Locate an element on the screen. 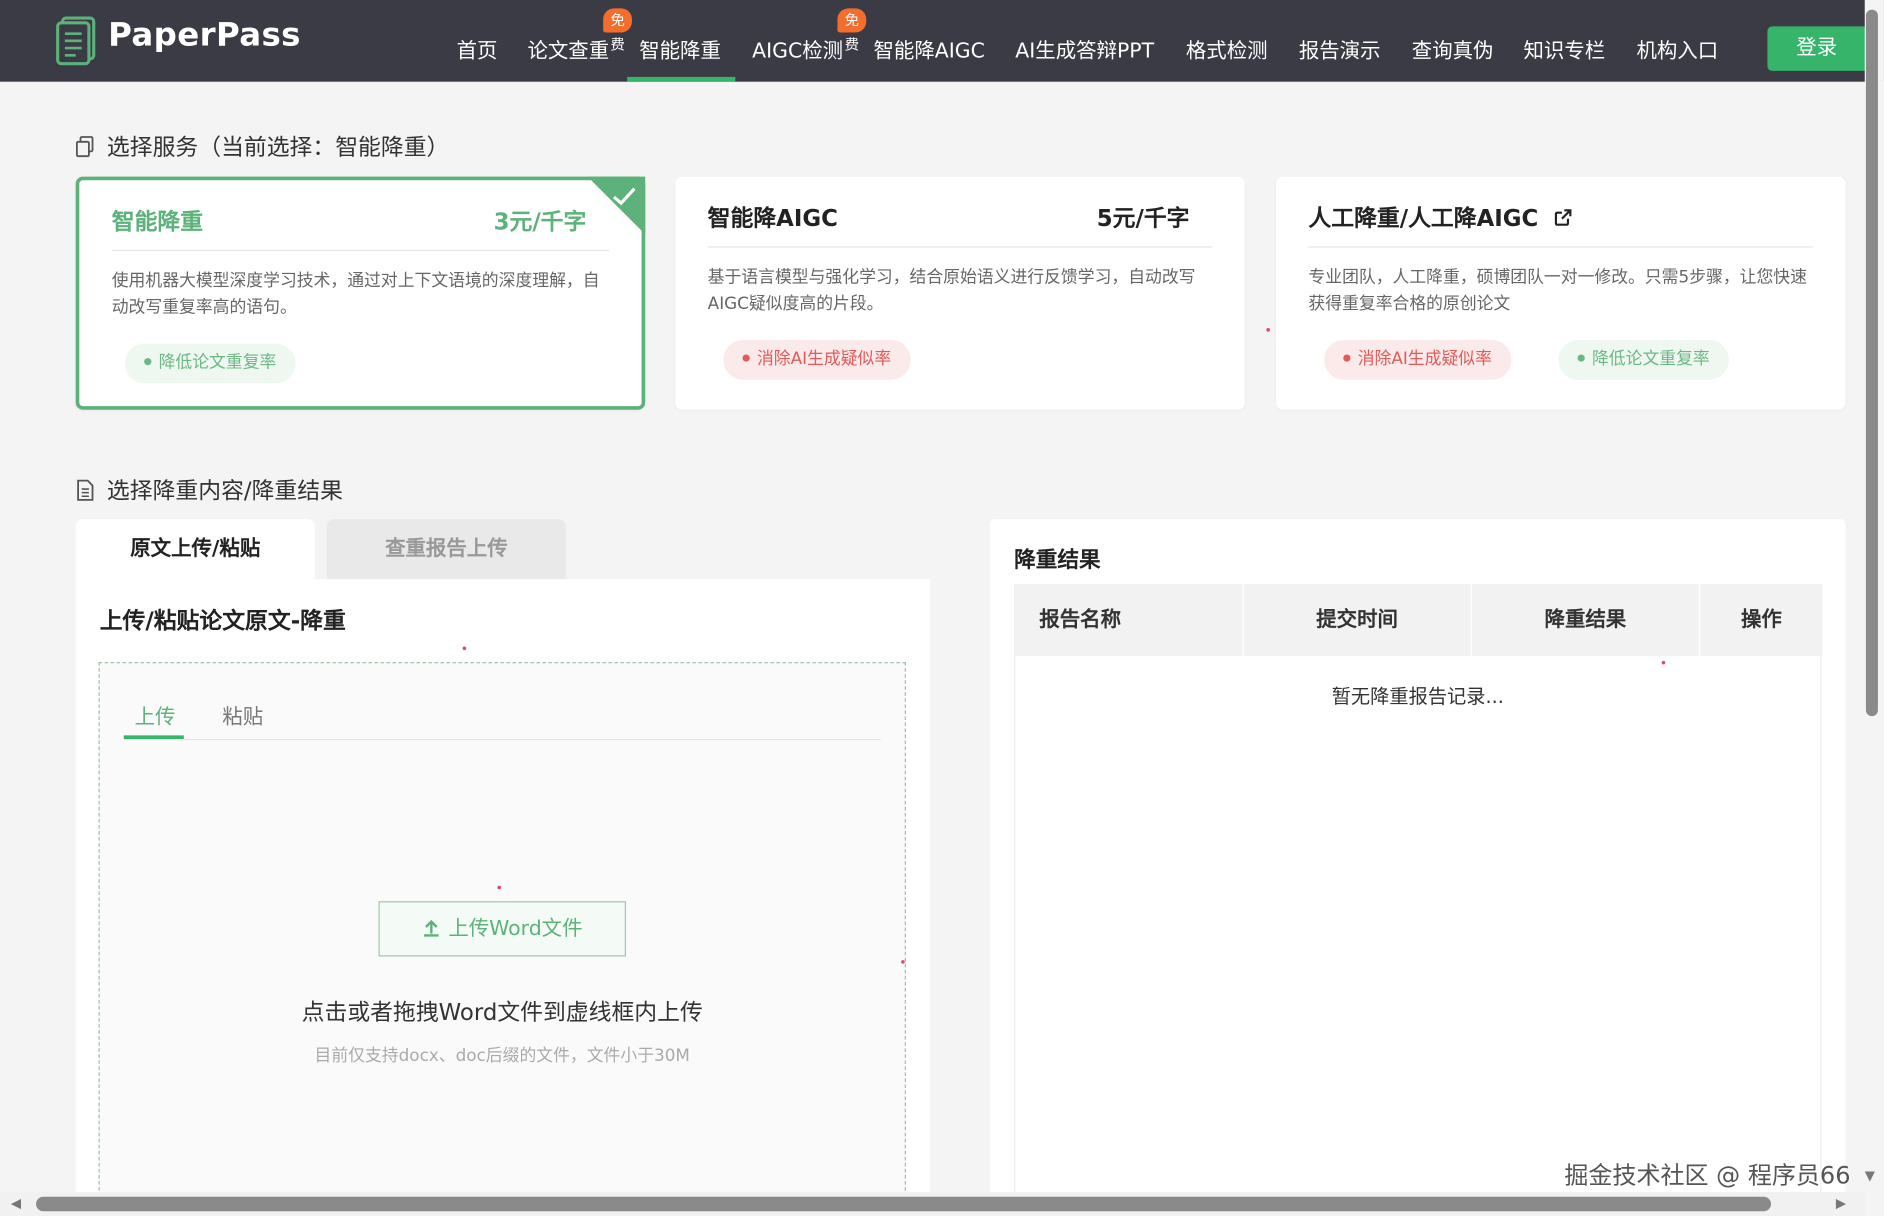 This screenshot has height=1216, width=1884. table-header: 报告名称 提交时间 降重结果 操作 is located at coordinates (1419, 620).